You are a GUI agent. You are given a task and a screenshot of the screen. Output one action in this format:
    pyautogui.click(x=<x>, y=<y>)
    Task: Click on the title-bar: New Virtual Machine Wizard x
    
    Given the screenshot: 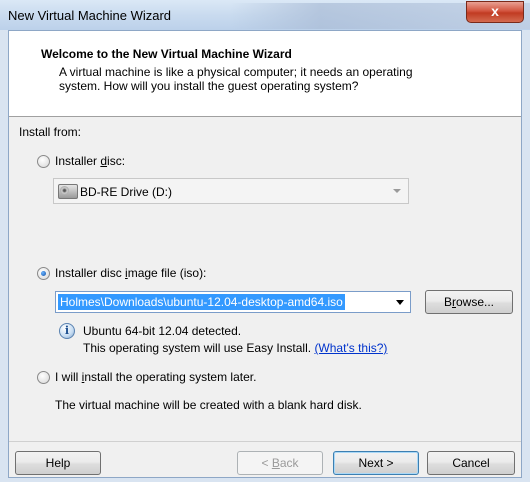 What is the action you would take?
    pyautogui.click(x=265, y=15)
    